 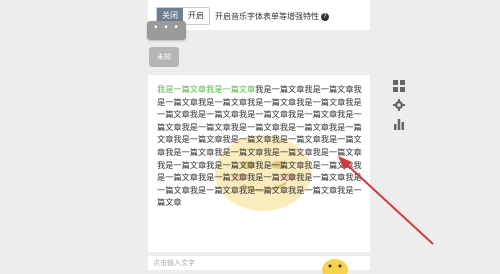 I want to click on input-placeholder: 点击输入文字, so click(x=174, y=263).